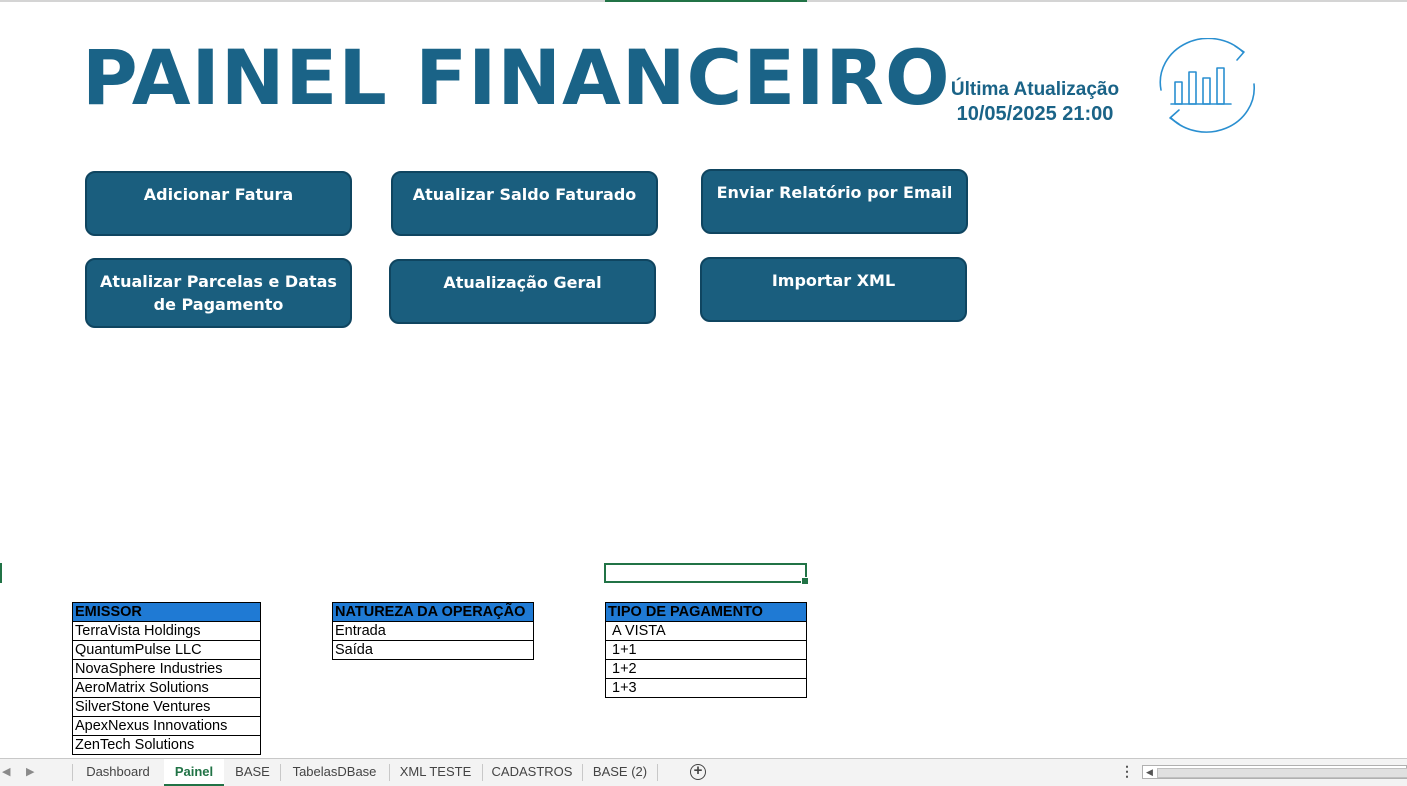 The width and height of the screenshot is (1407, 786). Describe the element at coordinates (30, 771) in the screenshot. I see `scroll-tabs-right-icon: ▶` at that location.